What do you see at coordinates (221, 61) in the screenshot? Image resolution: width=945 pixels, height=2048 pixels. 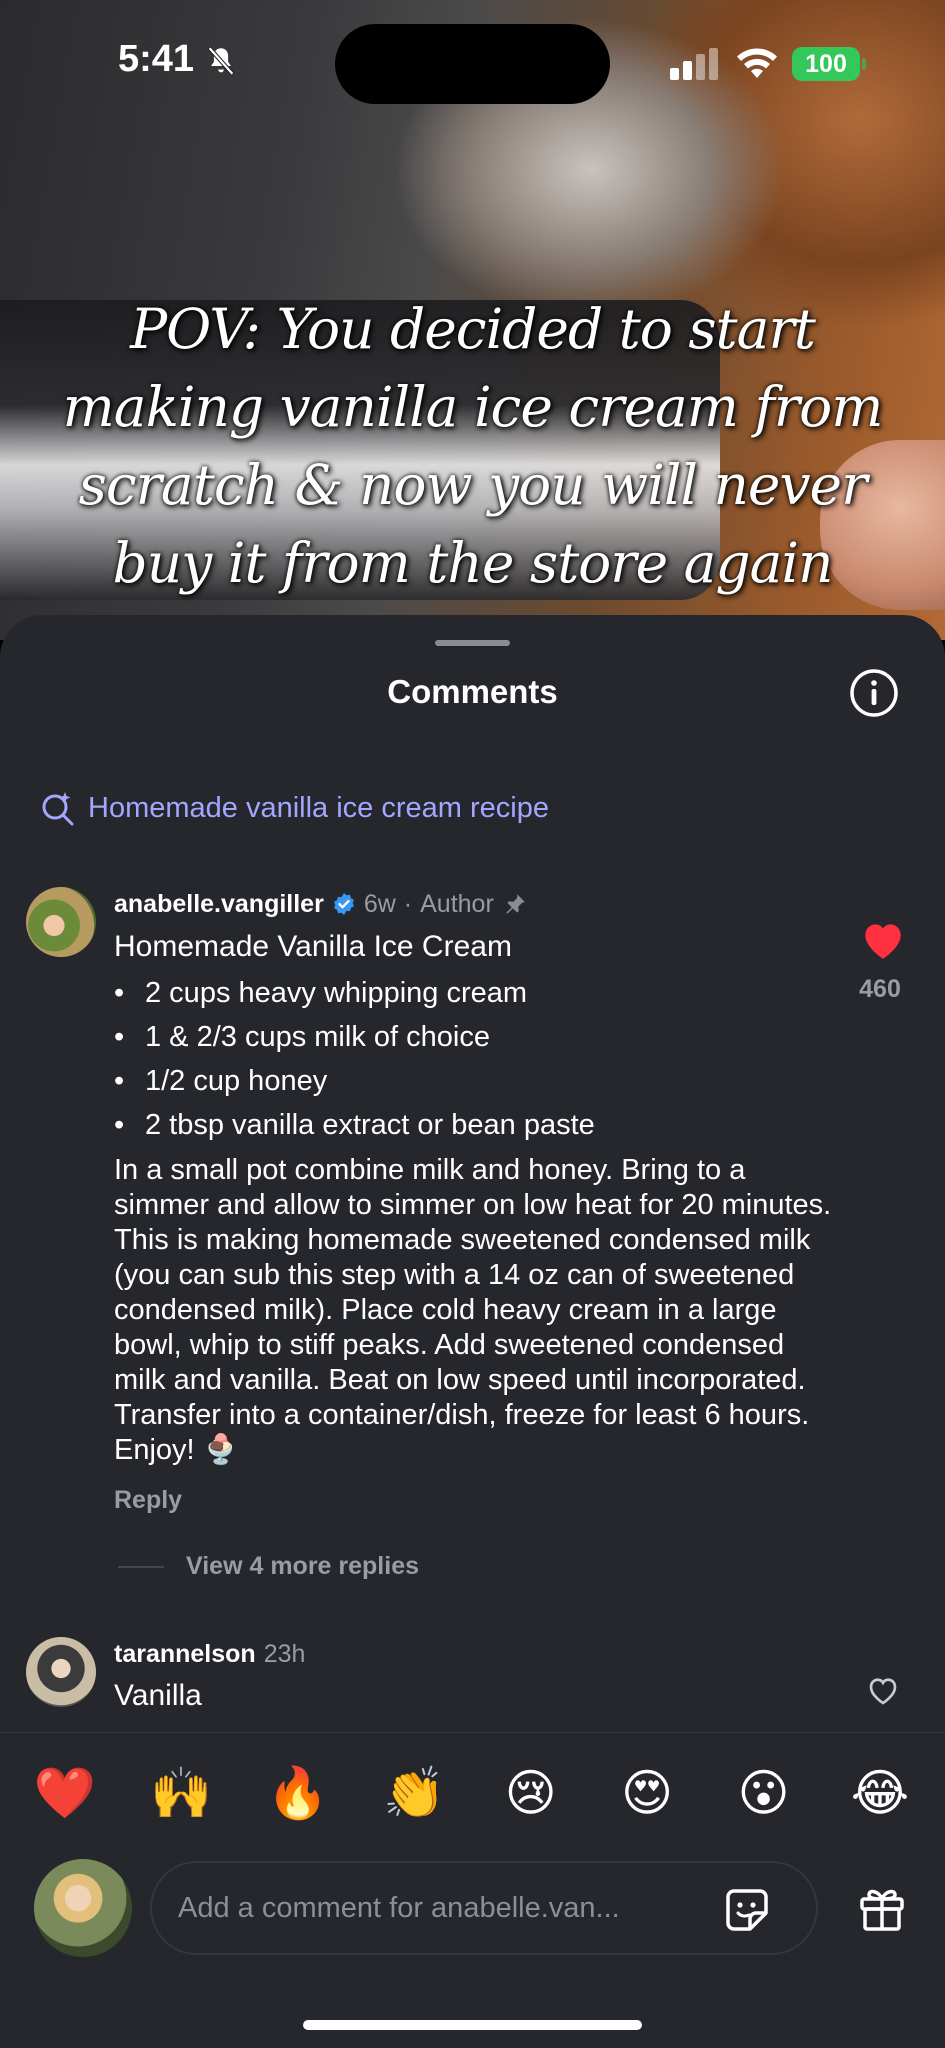 I see `bell-muted-icon` at bounding box center [221, 61].